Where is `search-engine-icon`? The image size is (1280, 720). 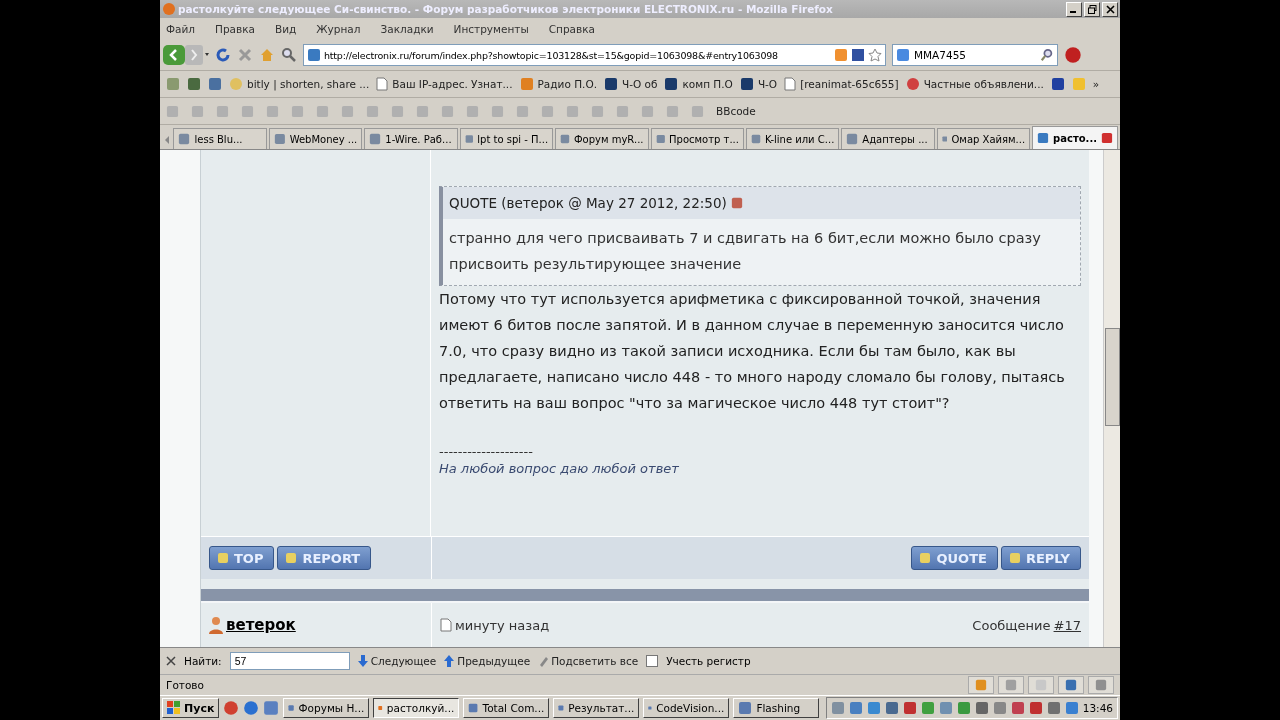
search-engine-icon is located at coordinates (903, 55).